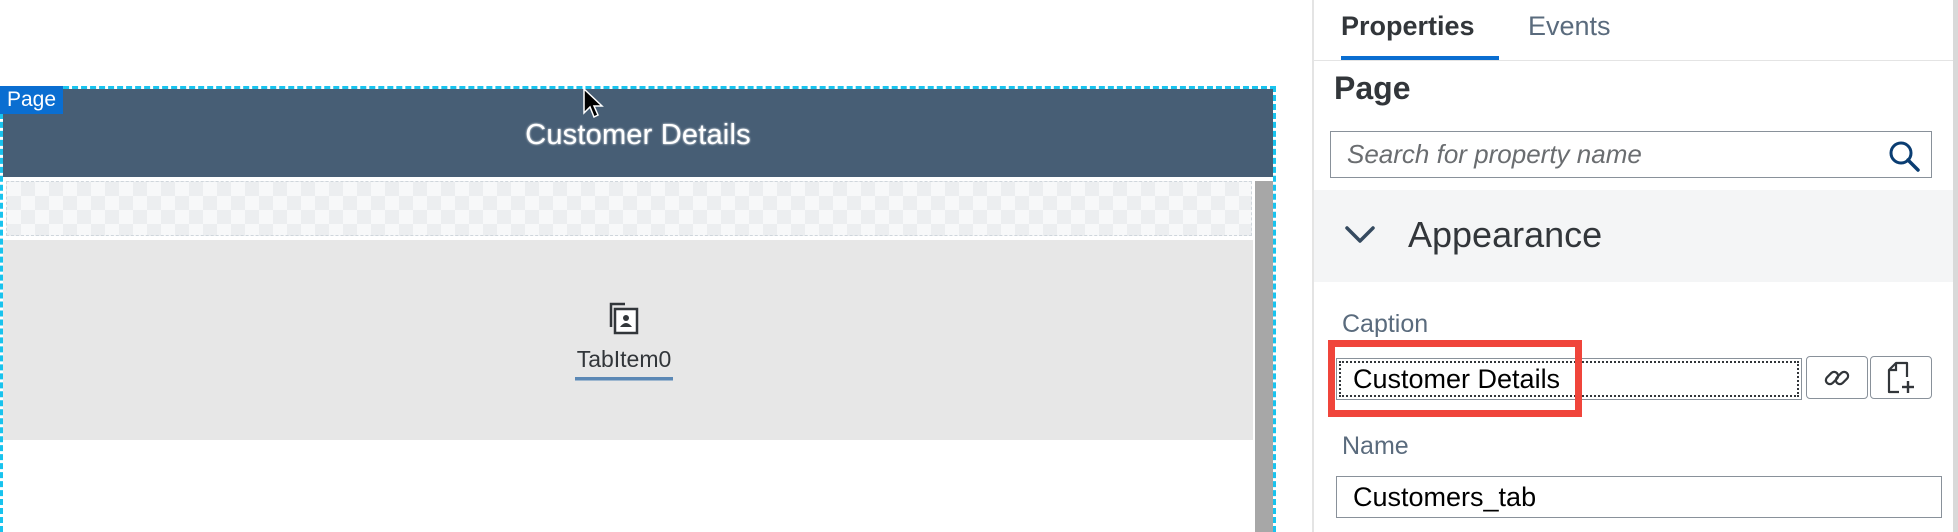 Image resolution: width=1958 pixels, height=532 pixels. I want to click on name-input, so click(1639, 497).